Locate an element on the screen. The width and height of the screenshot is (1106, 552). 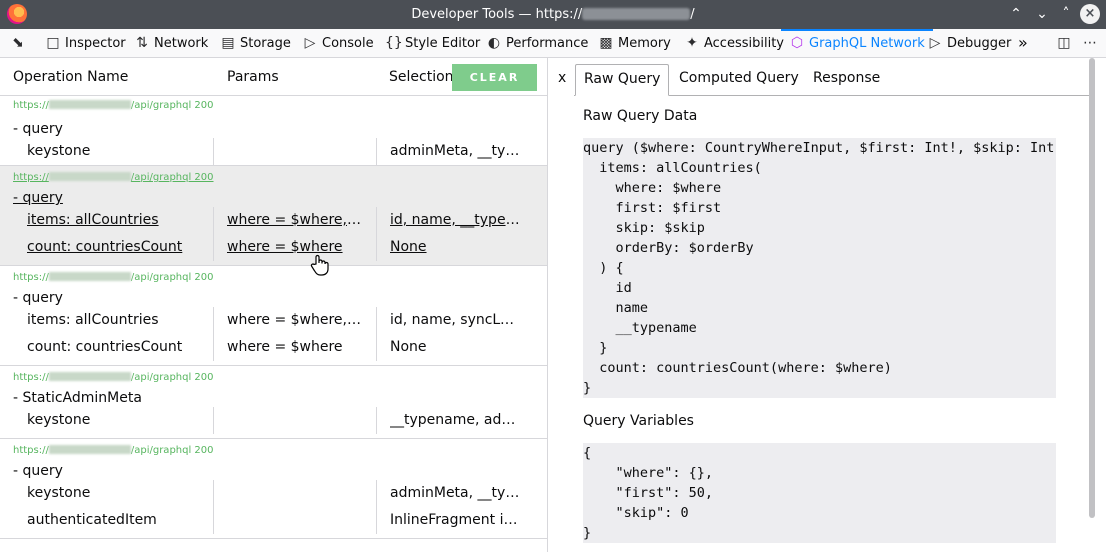
tab-label: Style Editor is located at coordinates (443, 43).